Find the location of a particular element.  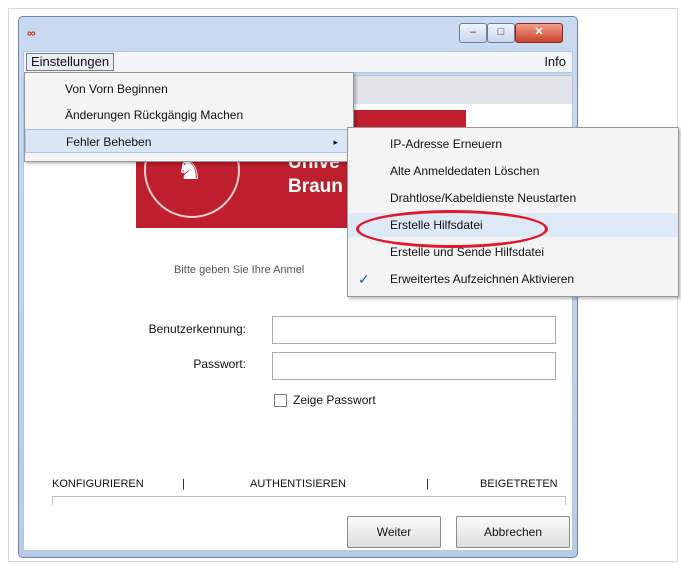

menu-bar: Einstellungen Info is located at coordinates (298, 62).